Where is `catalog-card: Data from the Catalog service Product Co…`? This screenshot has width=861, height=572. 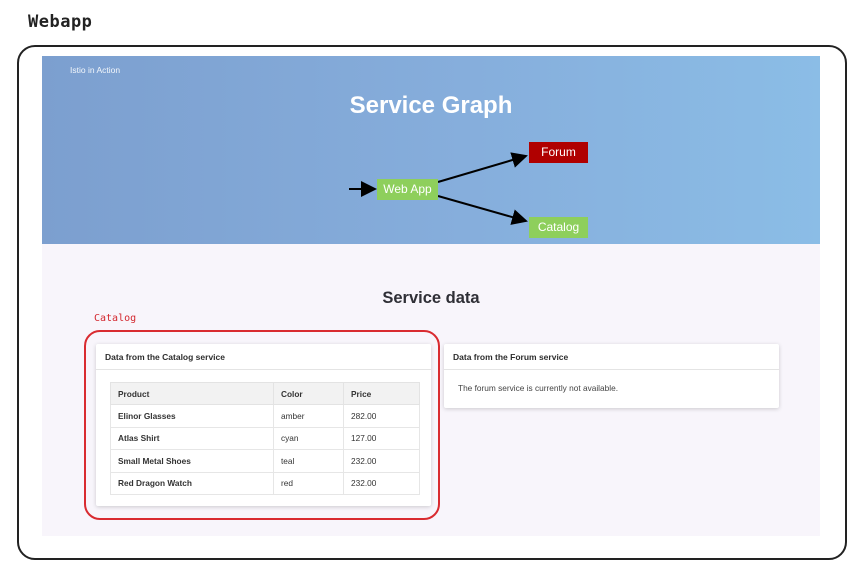
catalog-card: Data from the Catalog service Product Co… is located at coordinates (263, 425).